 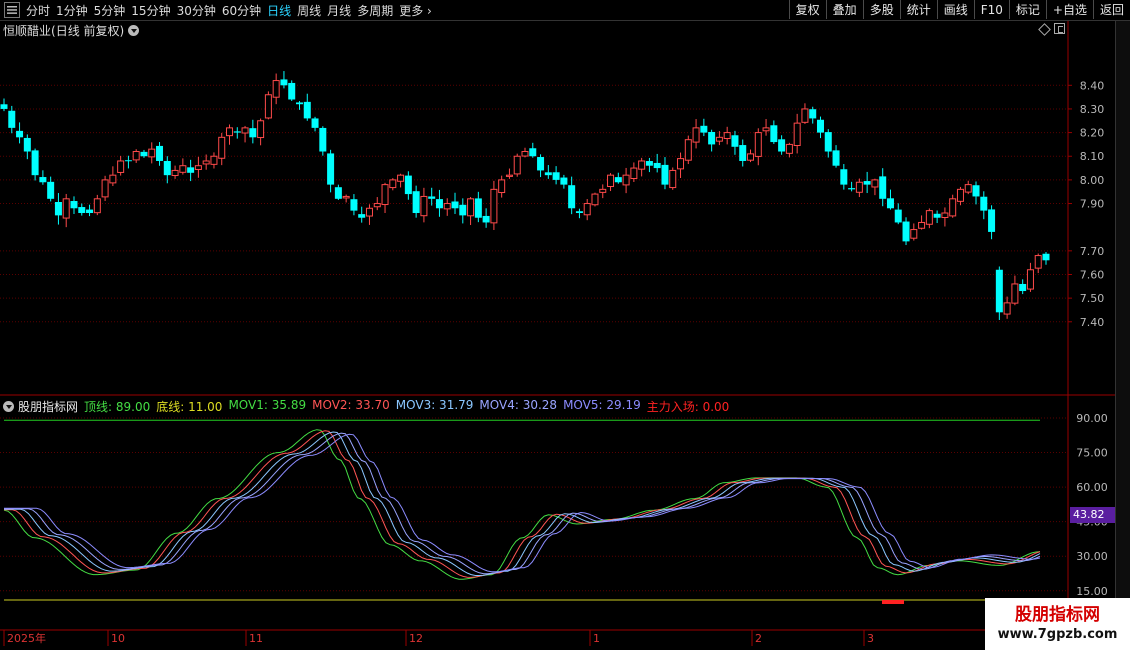 What do you see at coordinates (596, 638) in the screenshot?
I see `date-label: 1` at bounding box center [596, 638].